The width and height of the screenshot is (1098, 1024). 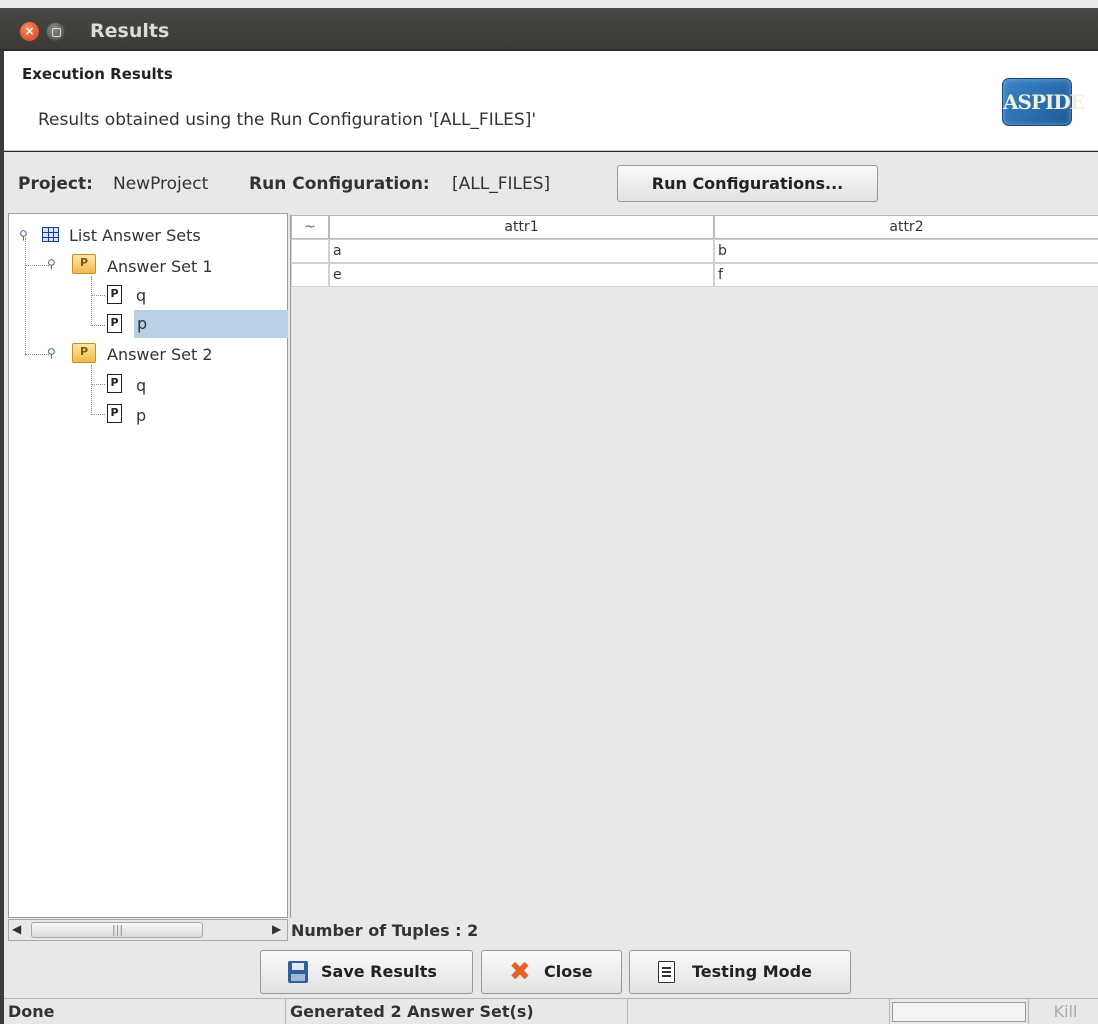 I want to click on tree-item-p: p, so click(x=141, y=415).